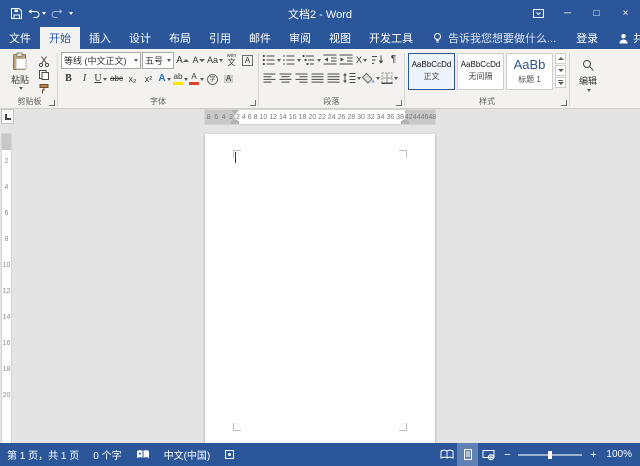 The height and width of the screenshot is (466, 640). I want to click on highlight-button: ab, so click(180, 79).